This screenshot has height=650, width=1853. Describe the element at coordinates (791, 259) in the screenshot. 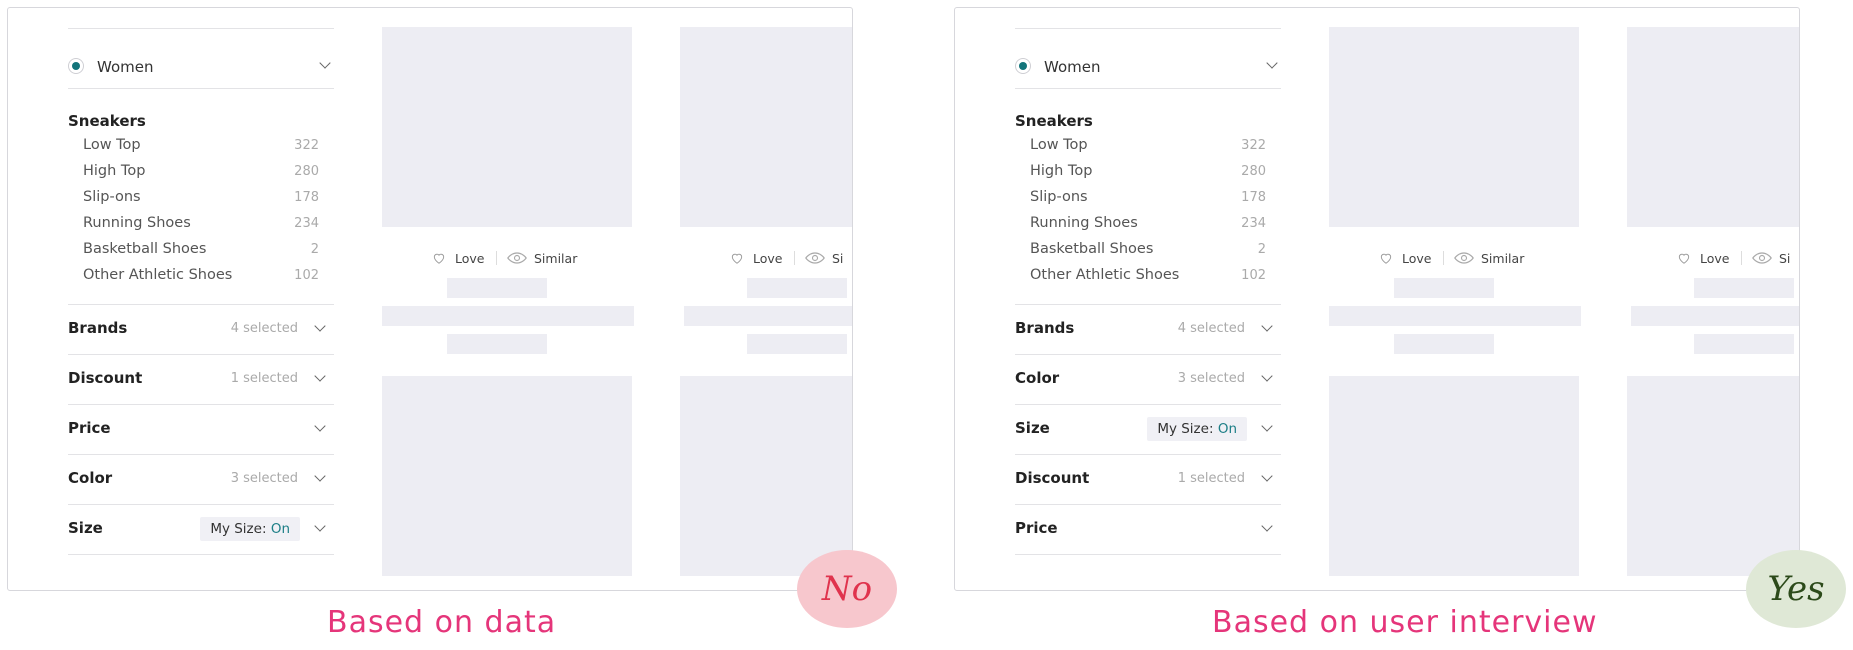

I see `product-actions: Love Si` at that location.